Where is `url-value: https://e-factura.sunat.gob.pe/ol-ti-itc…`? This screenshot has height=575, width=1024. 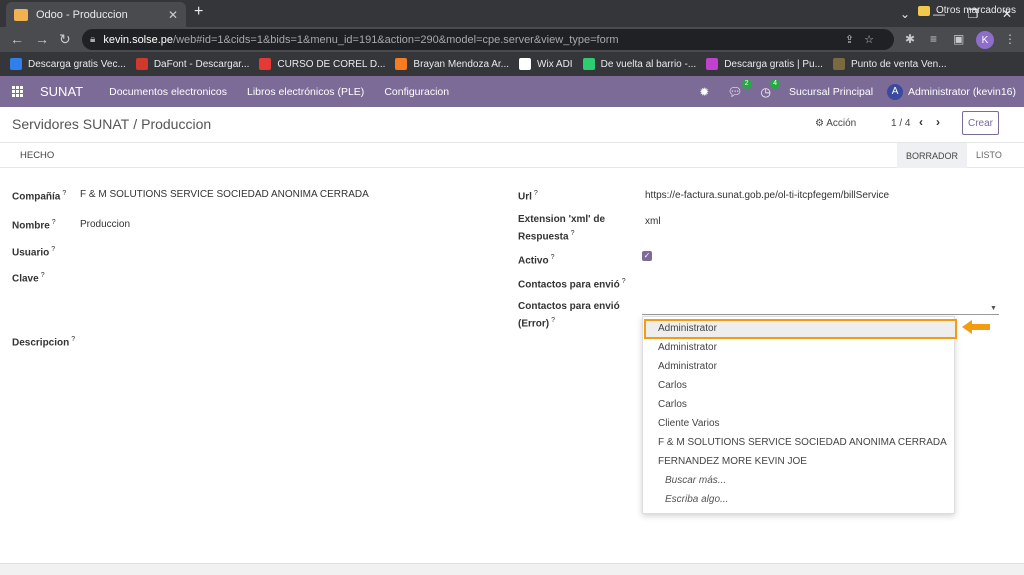 url-value: https://e-factura.sunat.gob.pe/ol-ti-itc… is located at coordinates (767, 195).